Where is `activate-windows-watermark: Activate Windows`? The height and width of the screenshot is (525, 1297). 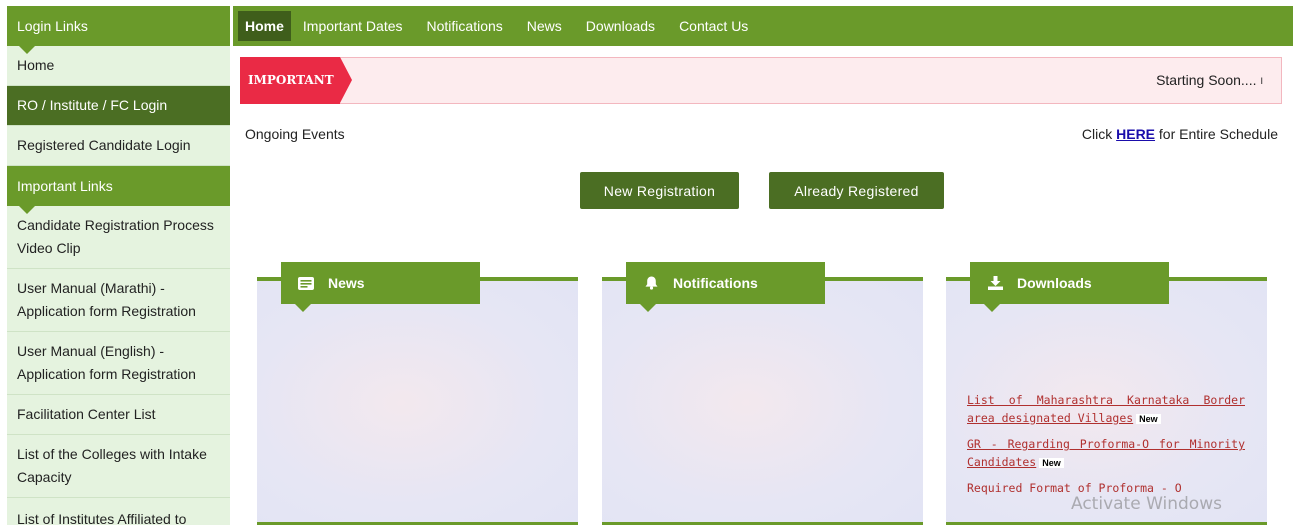 activate-windows-watermark: Activate Windows is located at coordinates (1146, 504).